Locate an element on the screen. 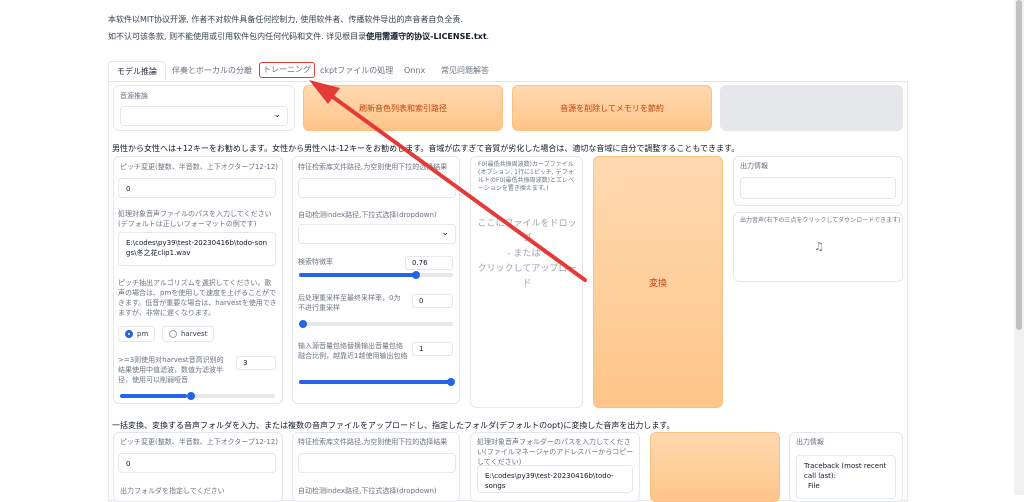  f0-radio-harvest-label: harvest is located at coordinates (194, 334).